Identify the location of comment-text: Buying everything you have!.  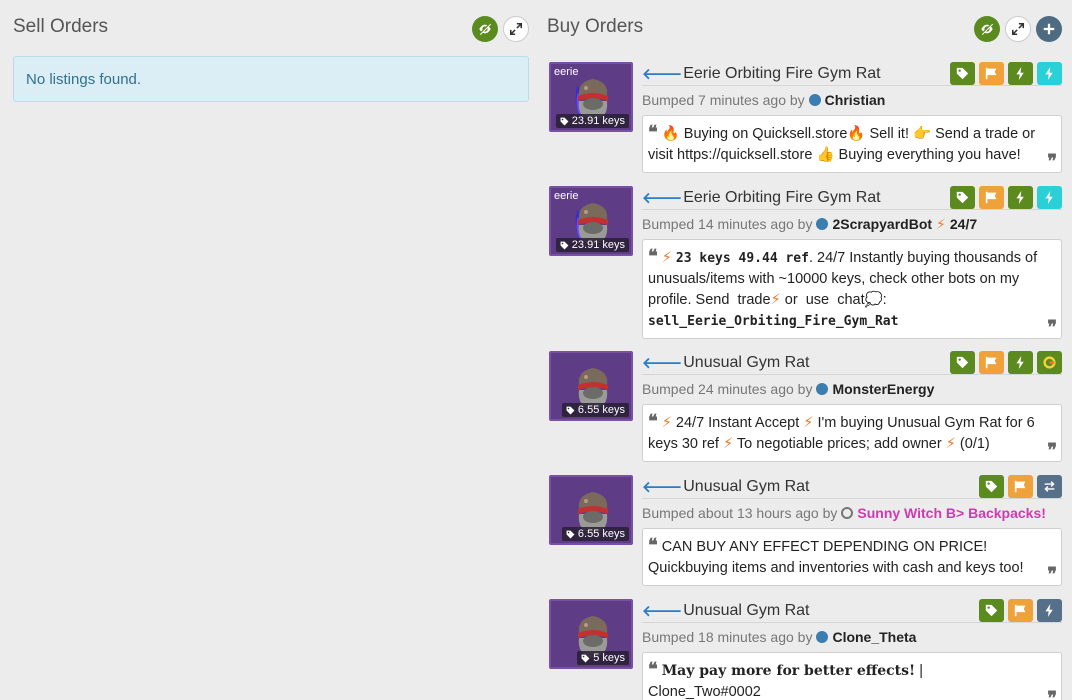
(929, 155).